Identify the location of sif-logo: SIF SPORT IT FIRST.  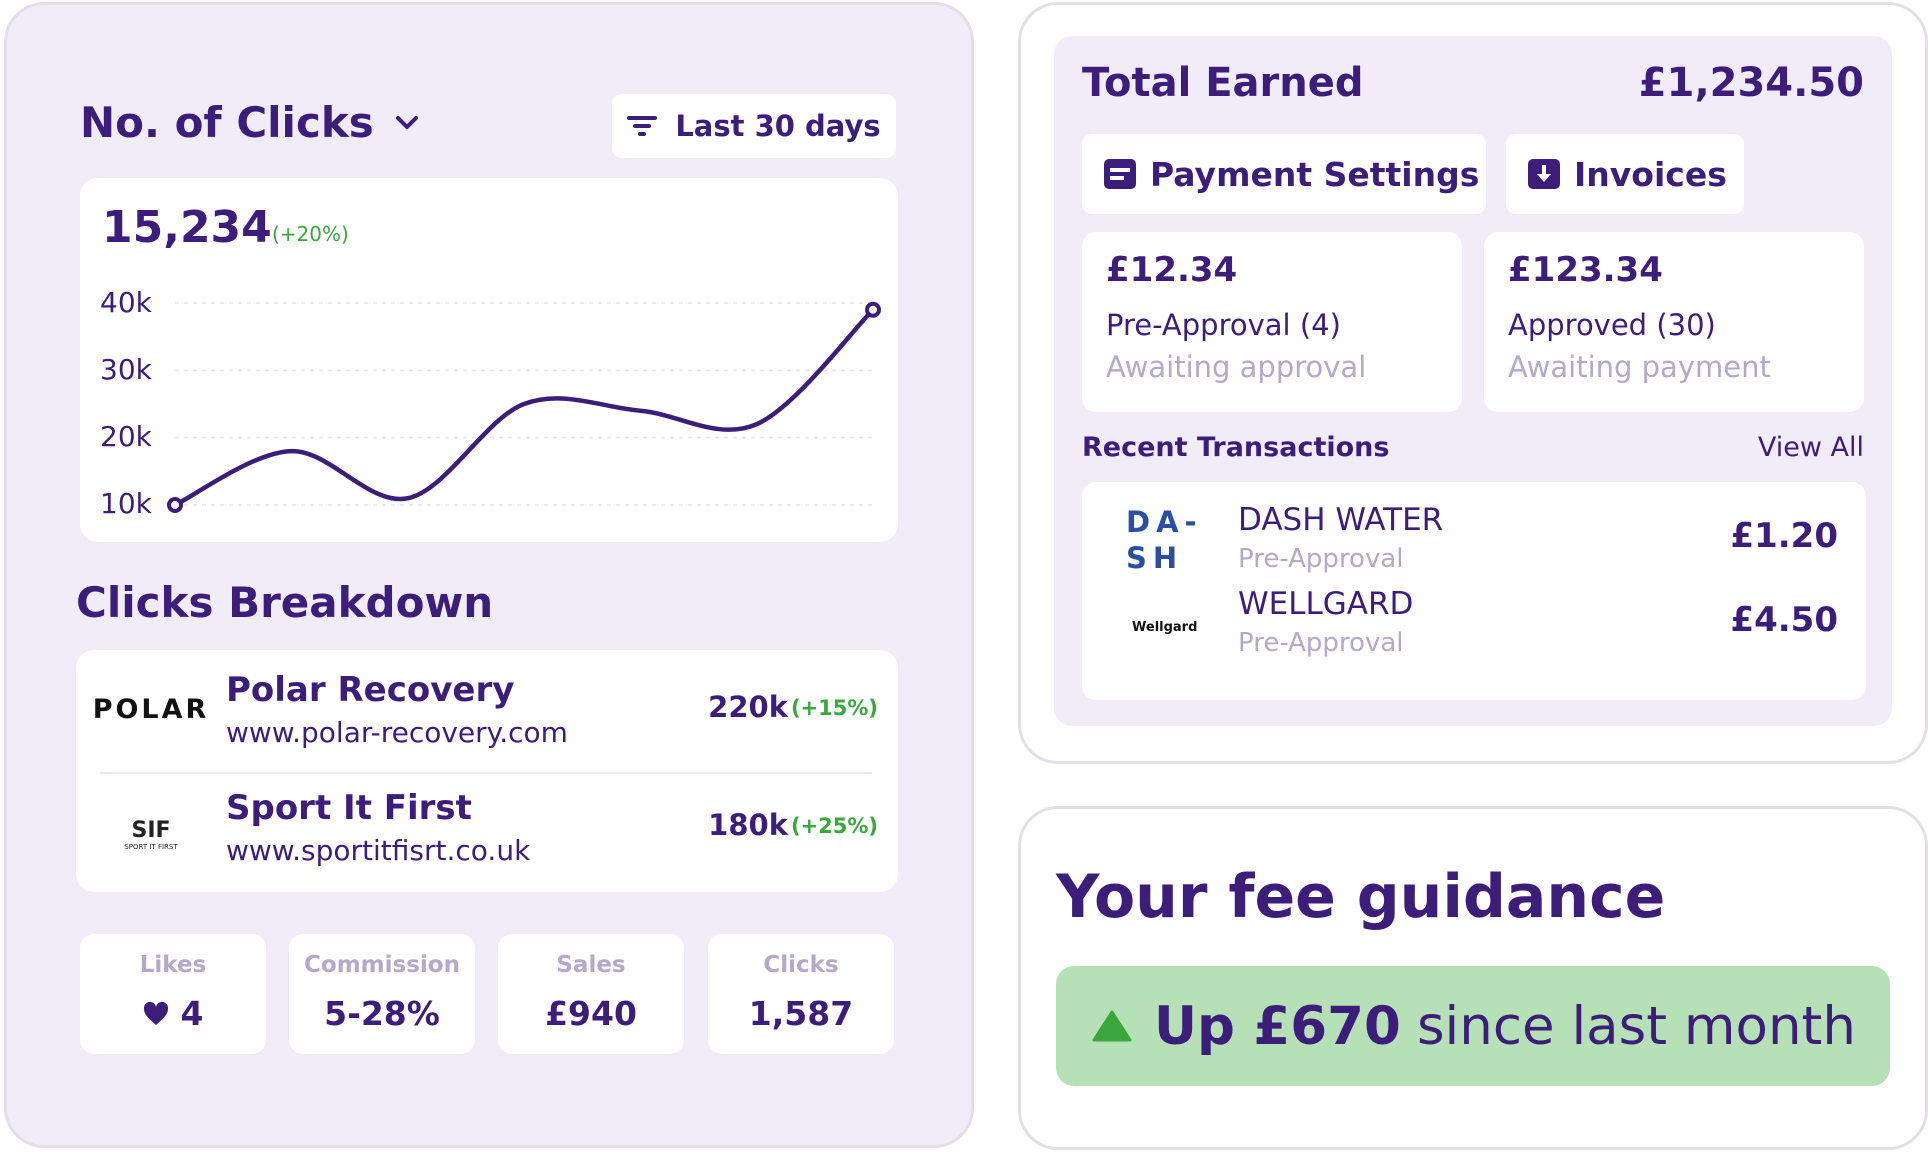
(151, 834).